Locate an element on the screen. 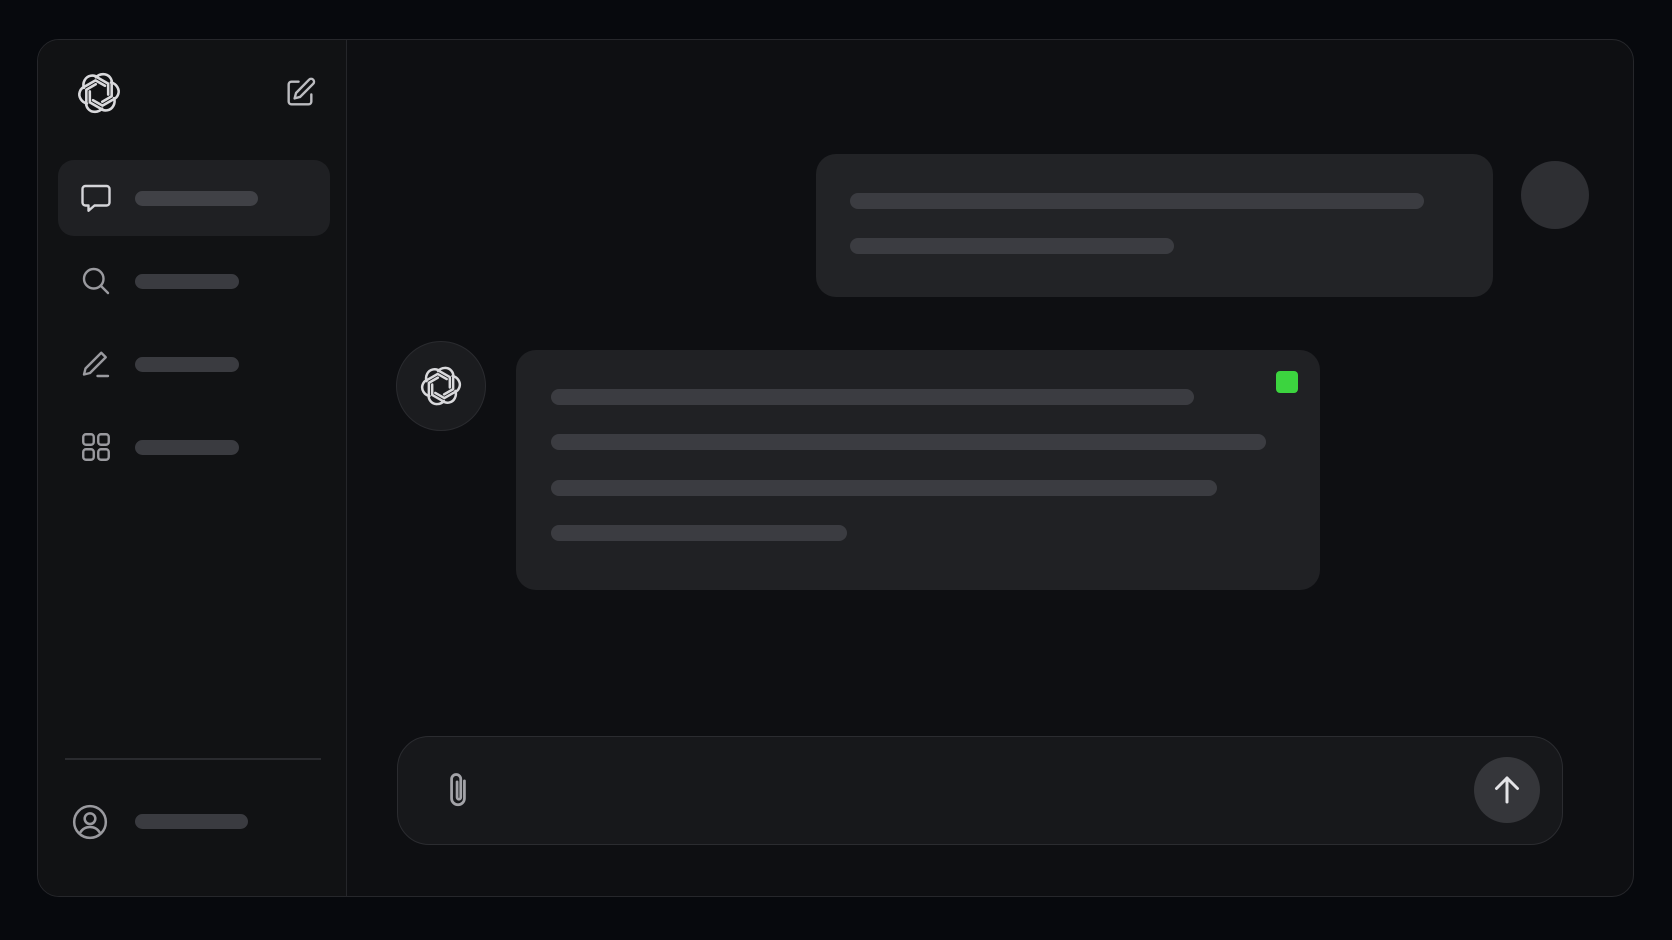 This screenshot has width=1672, height=940. paperclip-icon is located at coordinates (458, 791).